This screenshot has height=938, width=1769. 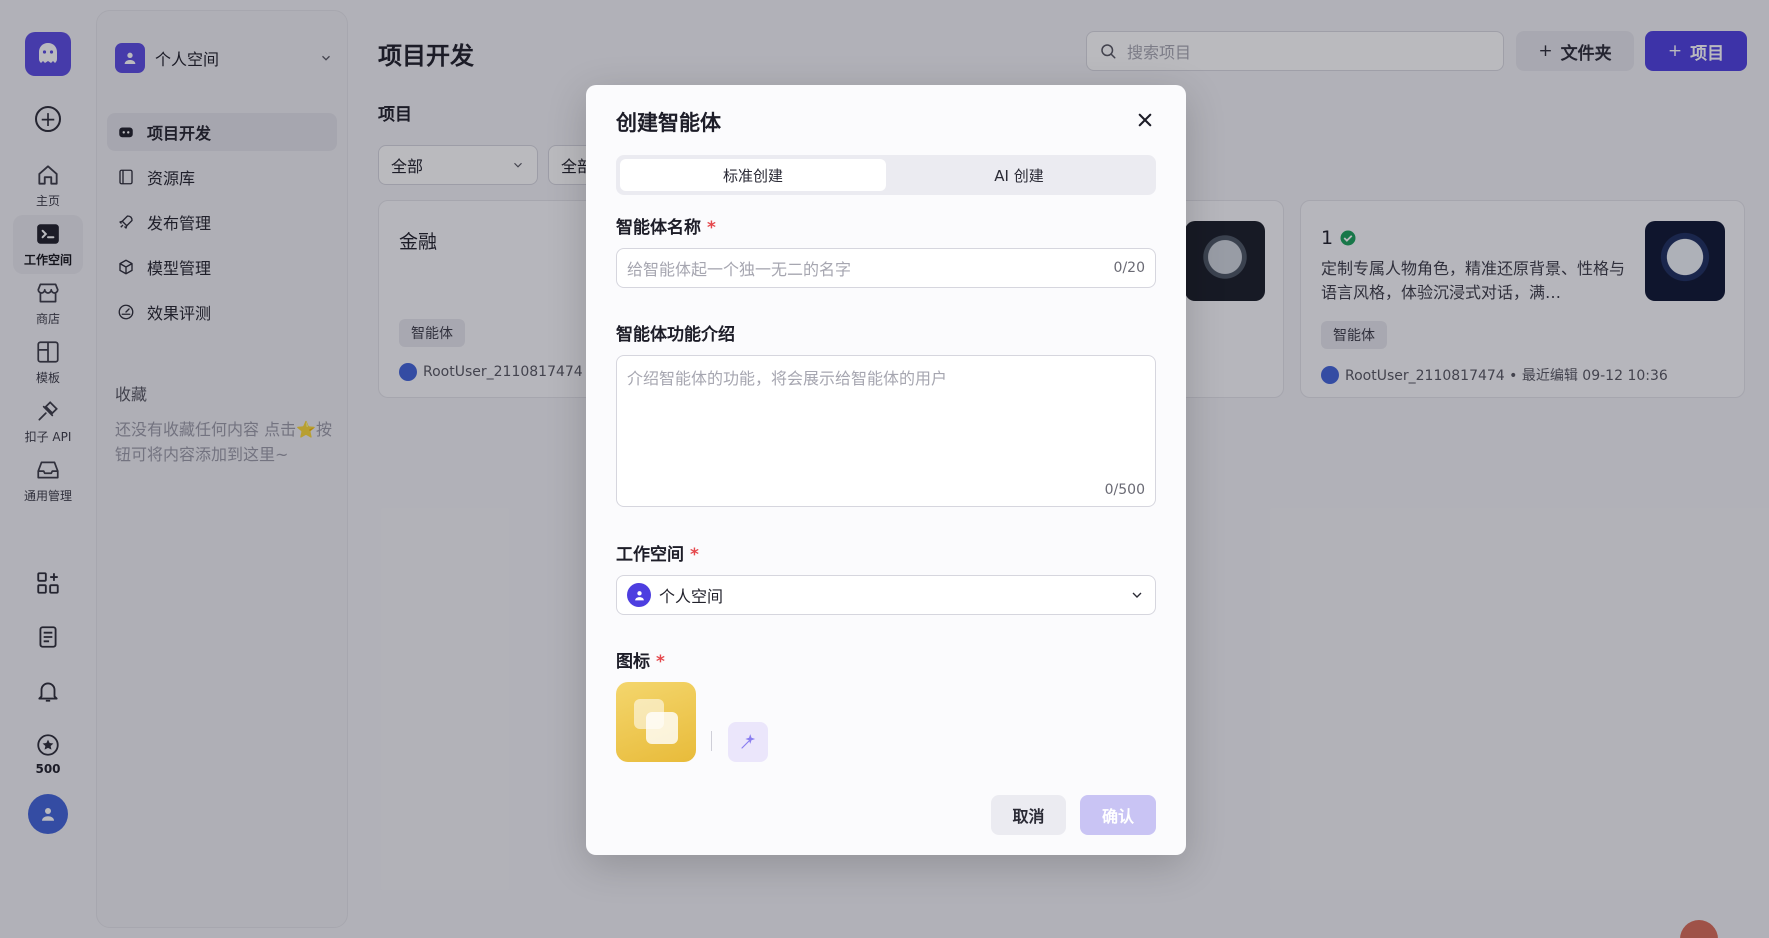 I want to click on tab-ai-create: AI 创建, so click(x=1019, y=175).